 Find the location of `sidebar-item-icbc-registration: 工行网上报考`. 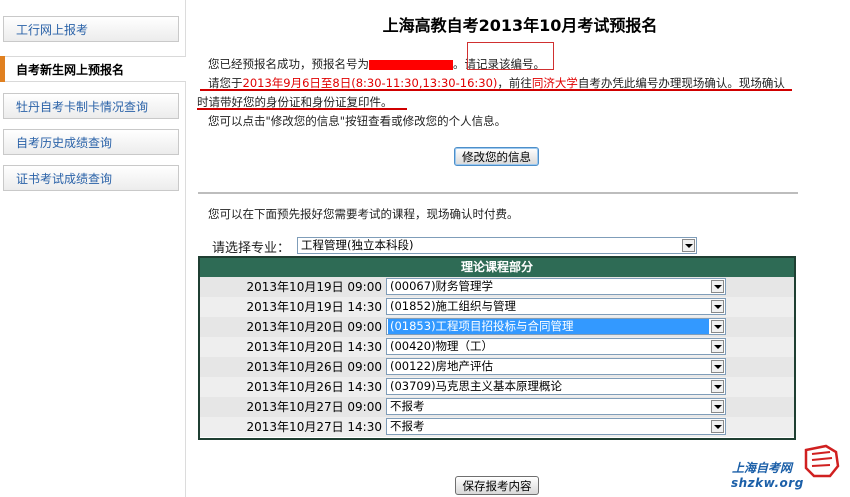

sidebar-item-icbc-registration: 工行网上报考 is located at coordinates (91, 29).